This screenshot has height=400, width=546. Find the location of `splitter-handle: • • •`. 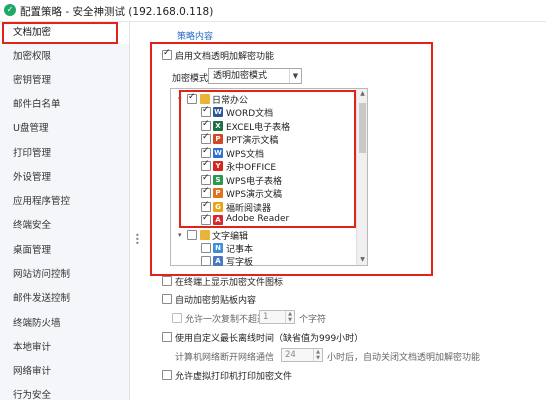

splitter-handle: • • • is located at coordinates (137, 240).